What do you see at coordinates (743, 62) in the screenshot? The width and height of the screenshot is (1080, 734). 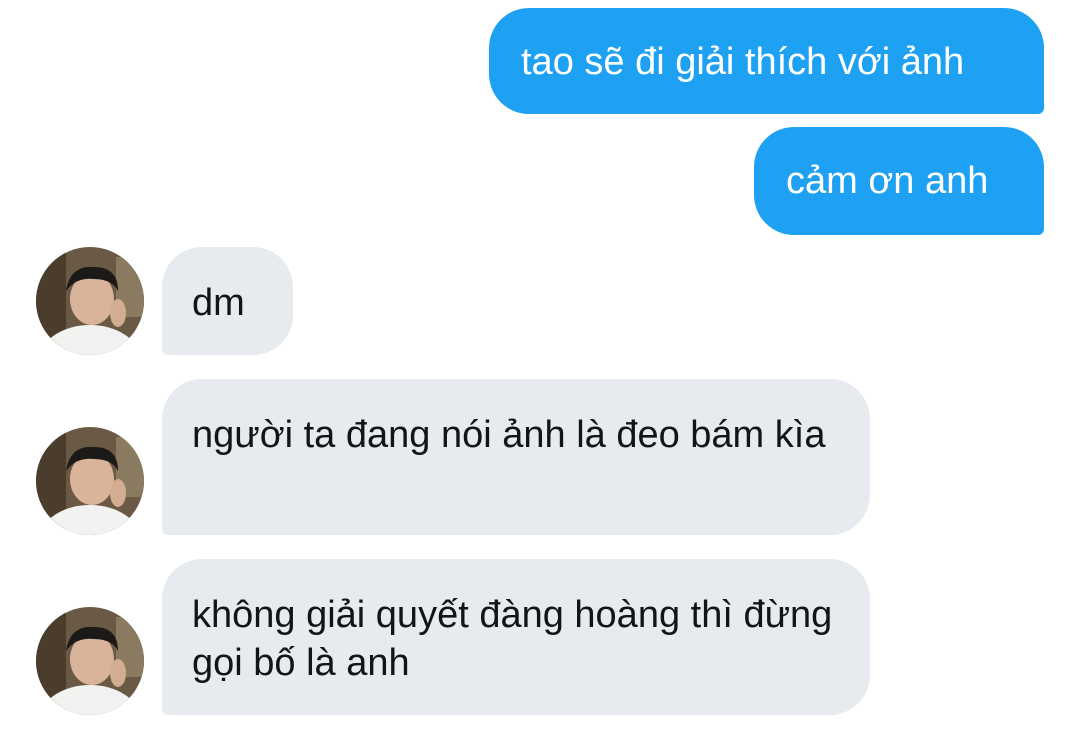 I see `message-text: tao sẽ đi giải thích với ảnh` at bounding box center [743, 62].